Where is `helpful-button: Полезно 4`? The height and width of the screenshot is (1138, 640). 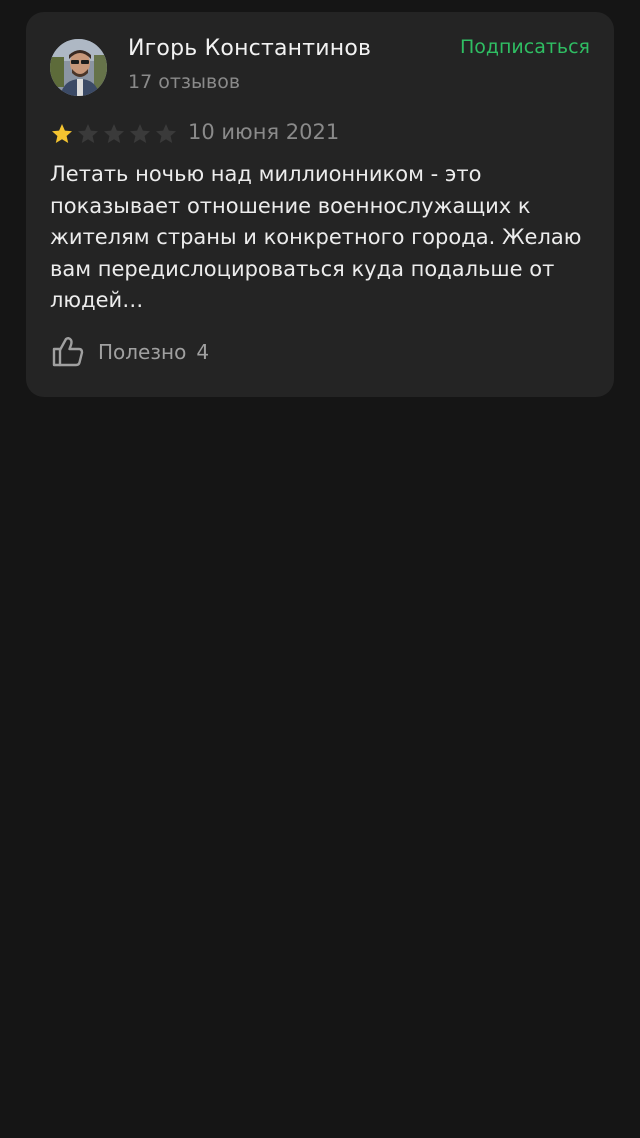
helpful-button: Полезно 4 is located at coordinates (129, 352).